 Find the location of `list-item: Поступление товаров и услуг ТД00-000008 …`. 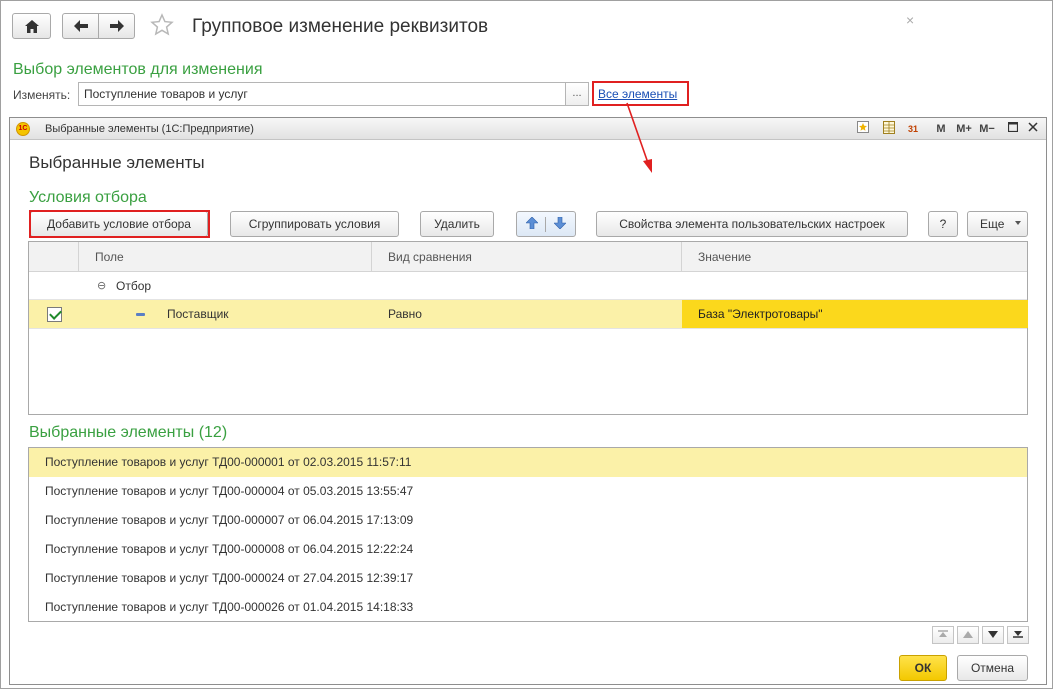

list-item: Поступление товаров и услуг ТД00-000008 … is located at coordinates (528, 549).